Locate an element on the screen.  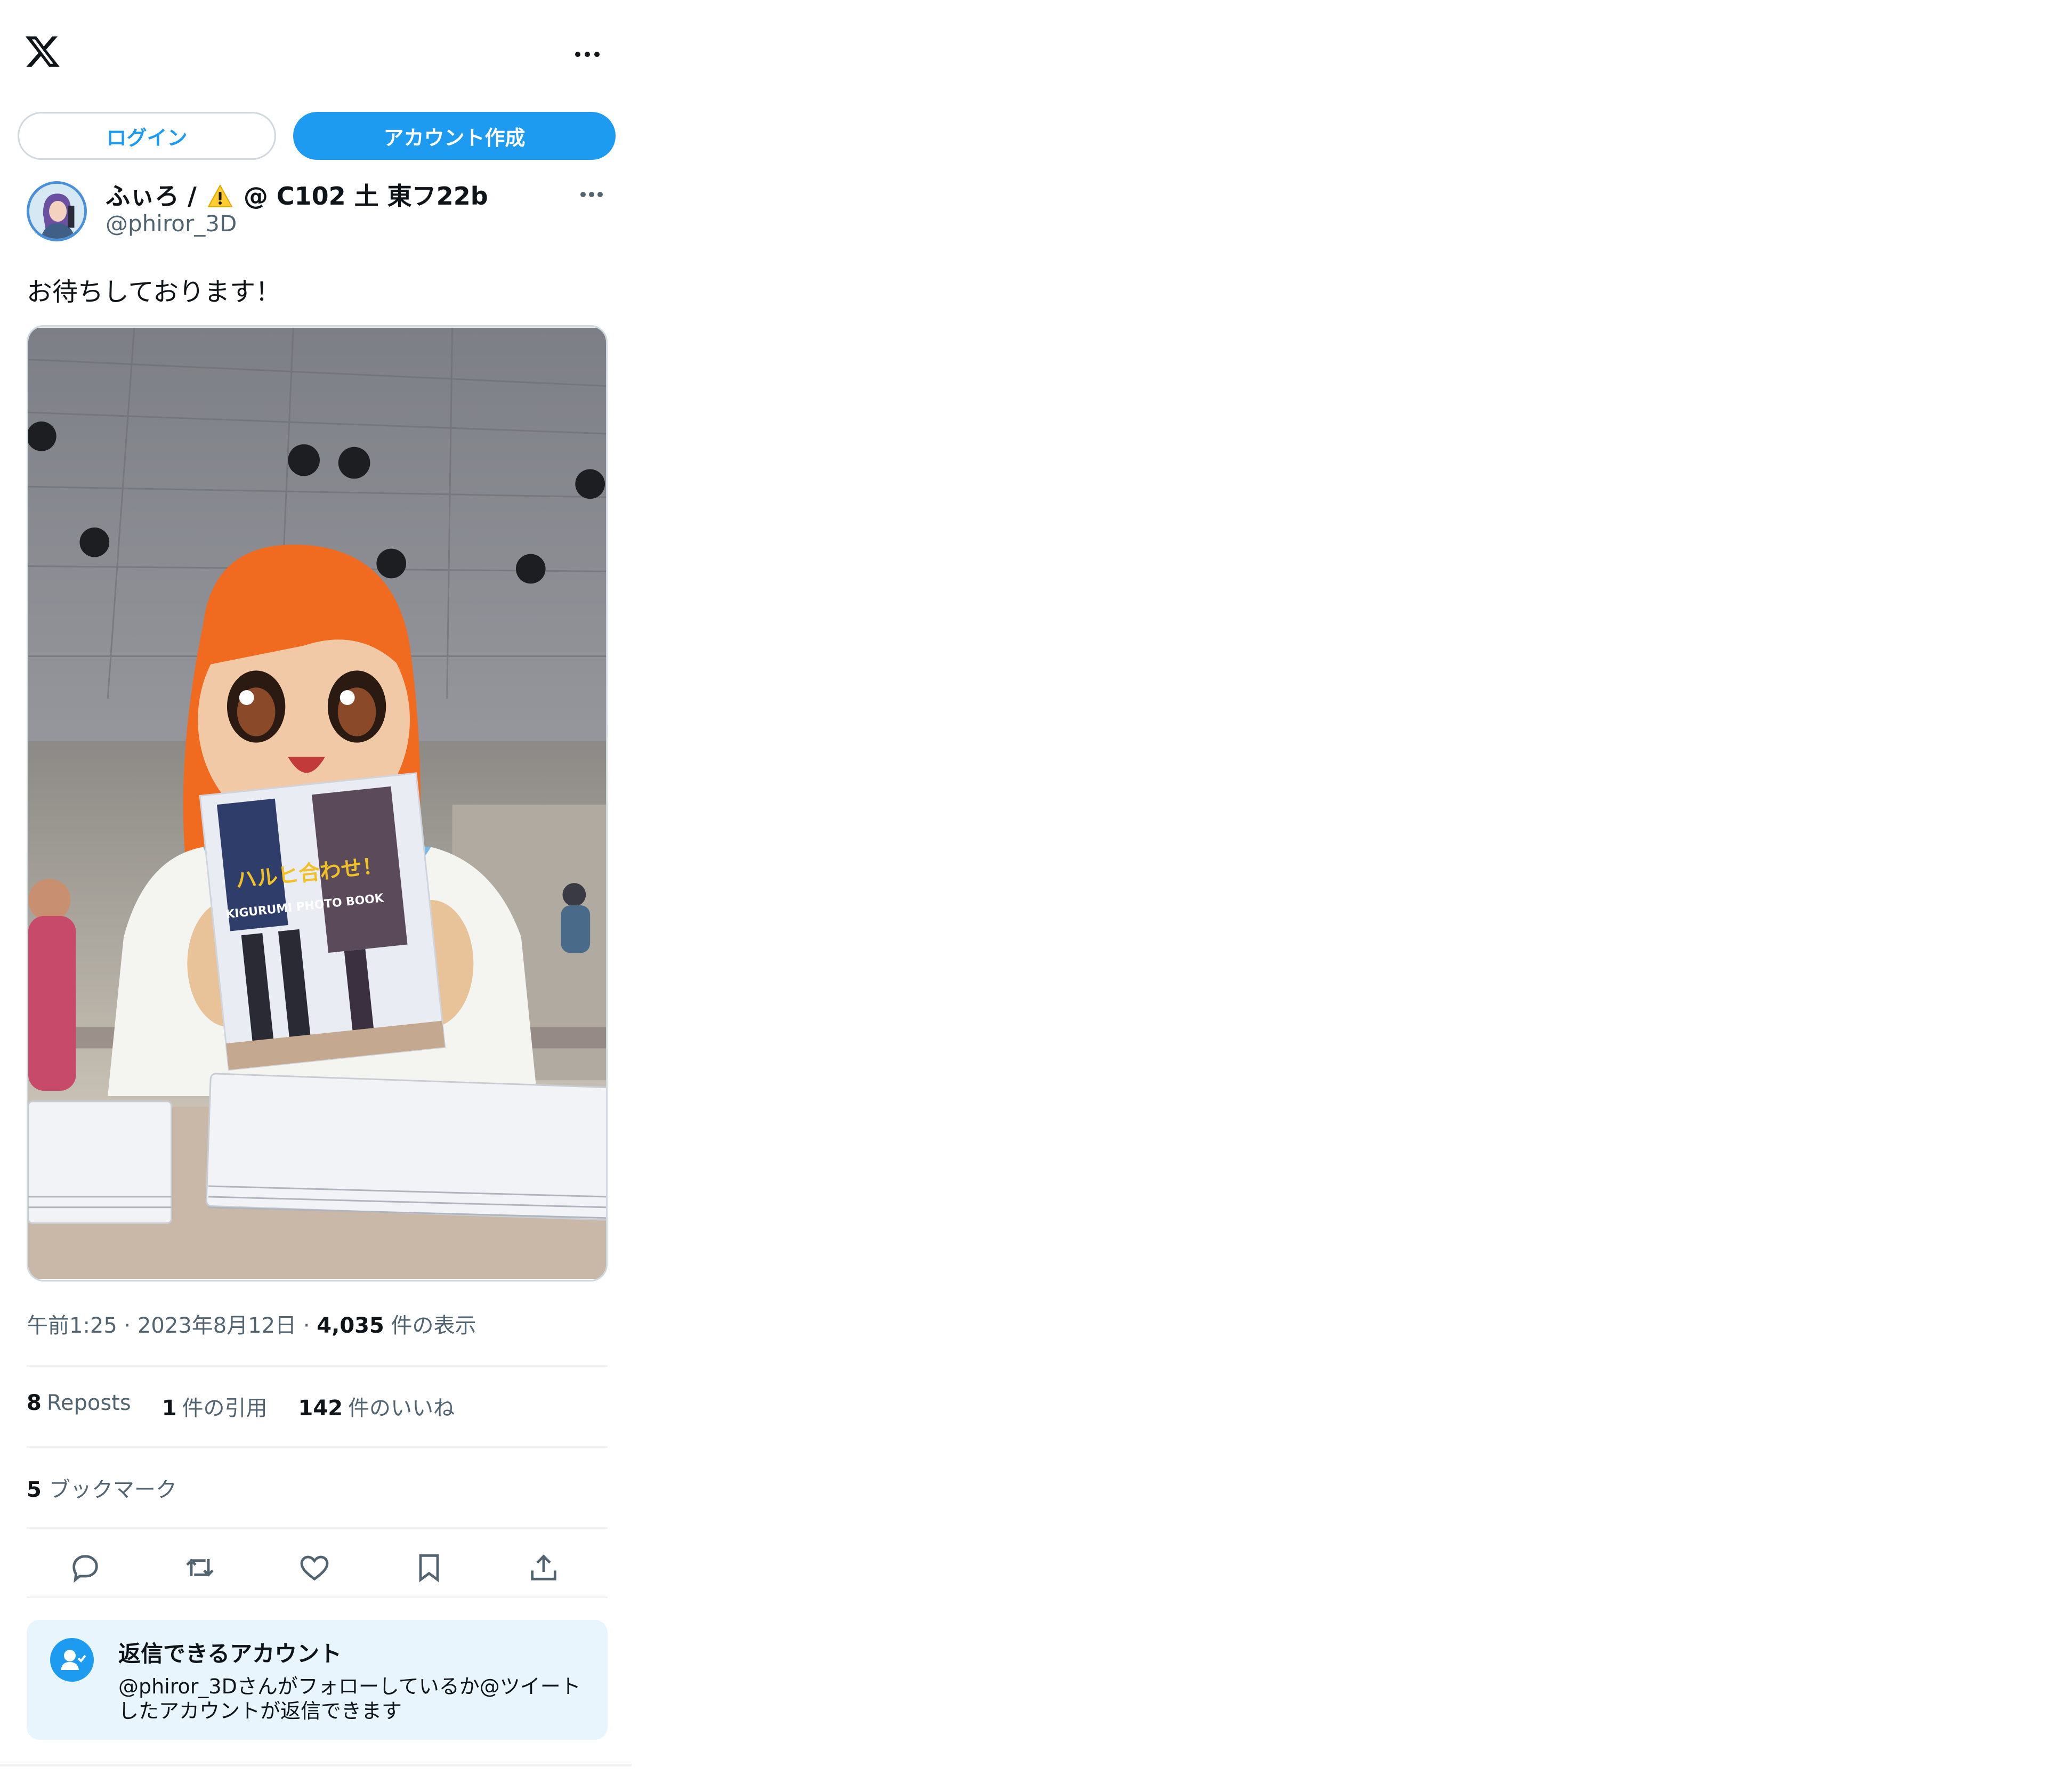
warning-icon is located at coordinates (220, 195).